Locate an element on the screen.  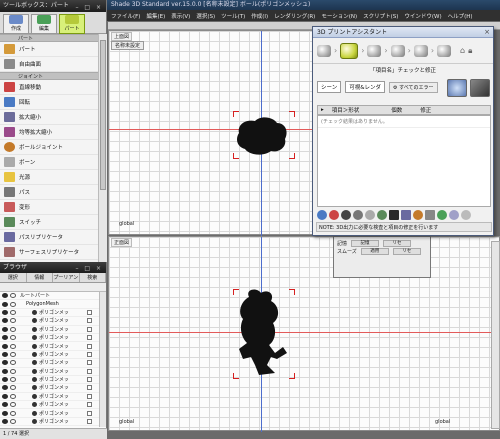
tool-deform: 変形 is located at coordinates (49, 207).